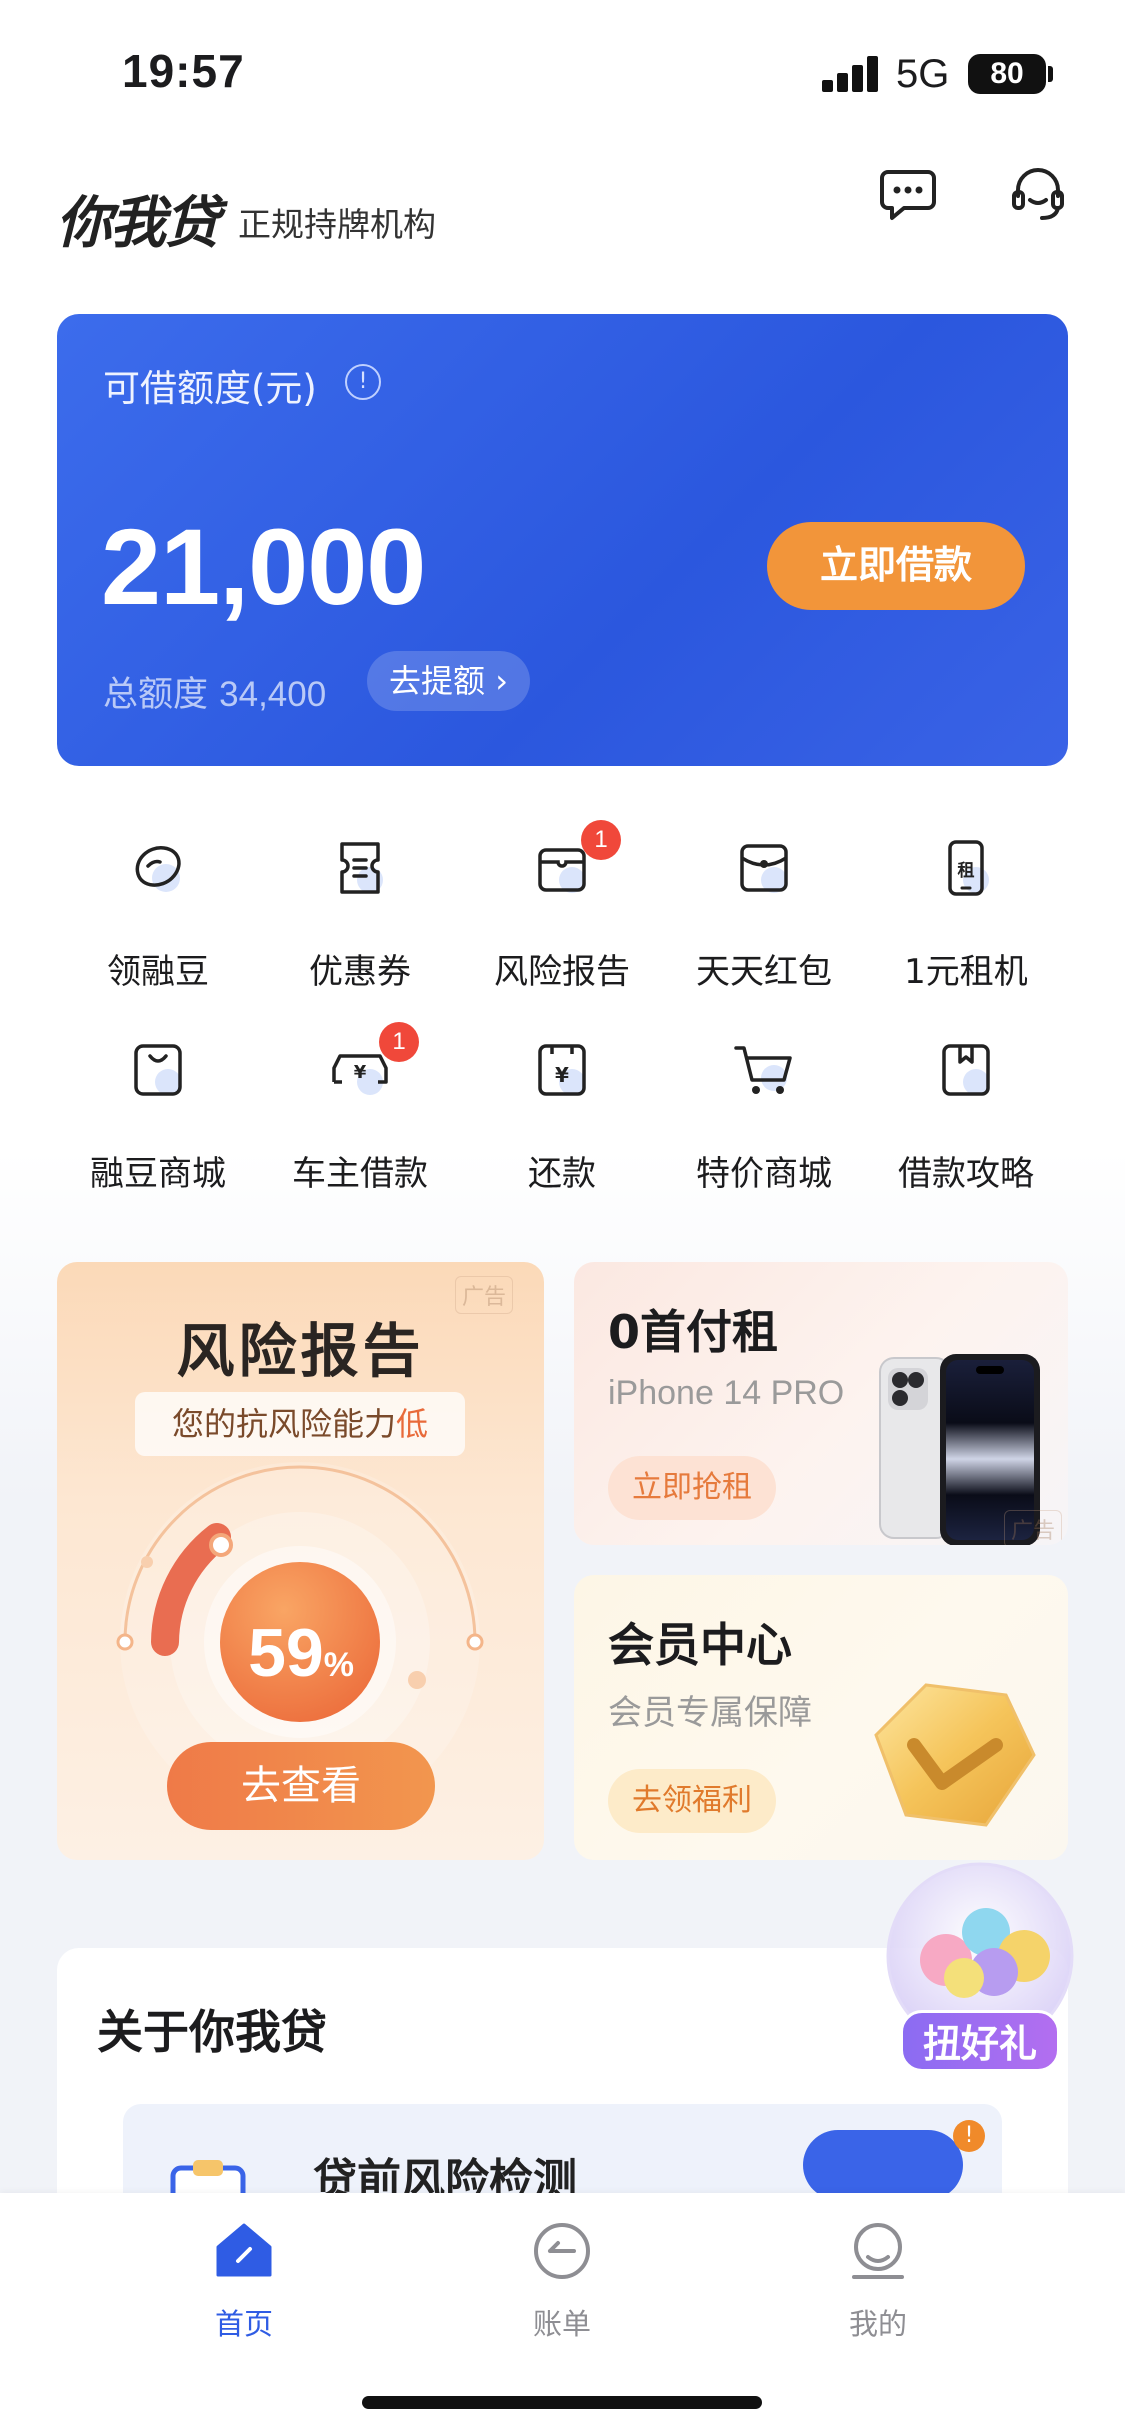 This screenshot has width=1125, height=2435. I want to click on gift-label: 扭好礼, so click(980, 2041).